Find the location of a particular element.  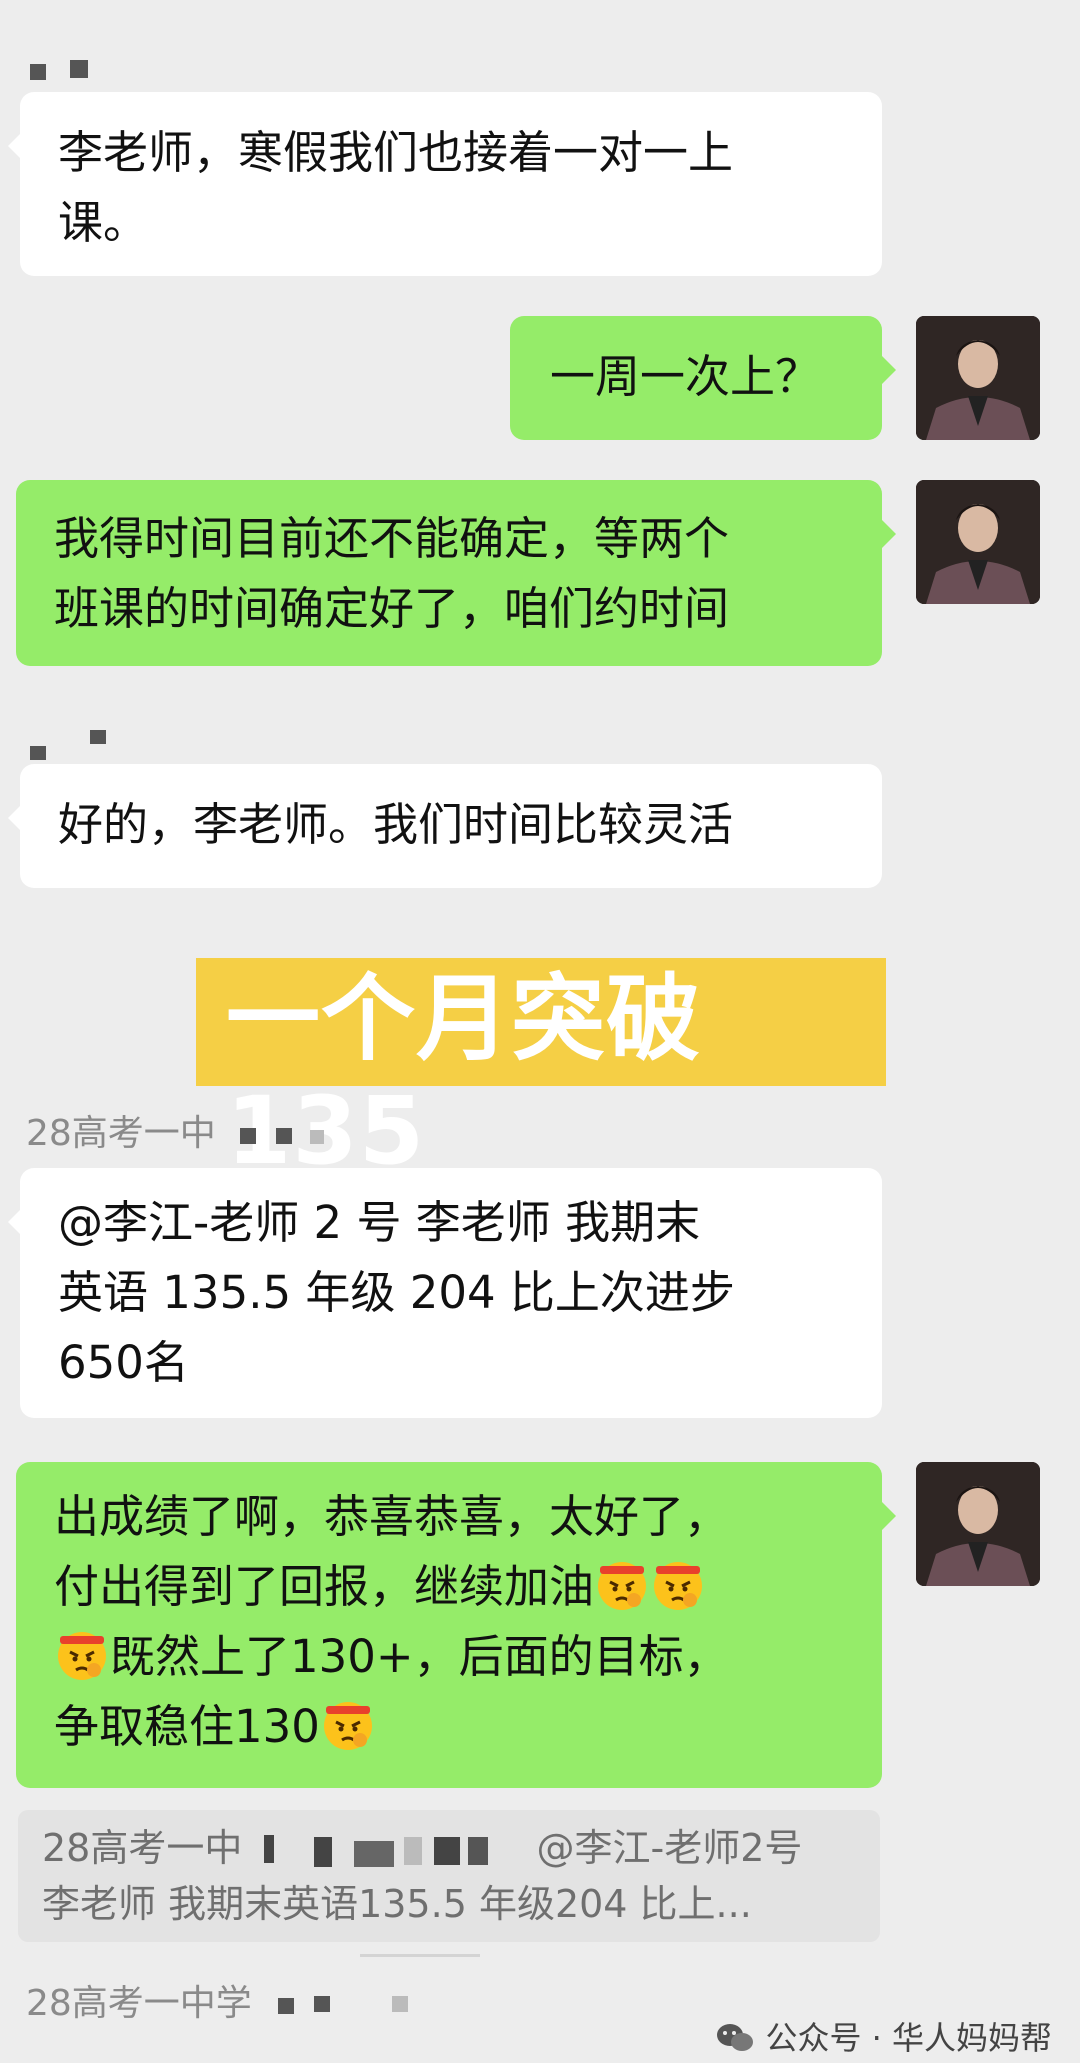

message-bubble-incoming: 好的，李老师。我们时间比较灵活 is located at coordinates (445, 826).